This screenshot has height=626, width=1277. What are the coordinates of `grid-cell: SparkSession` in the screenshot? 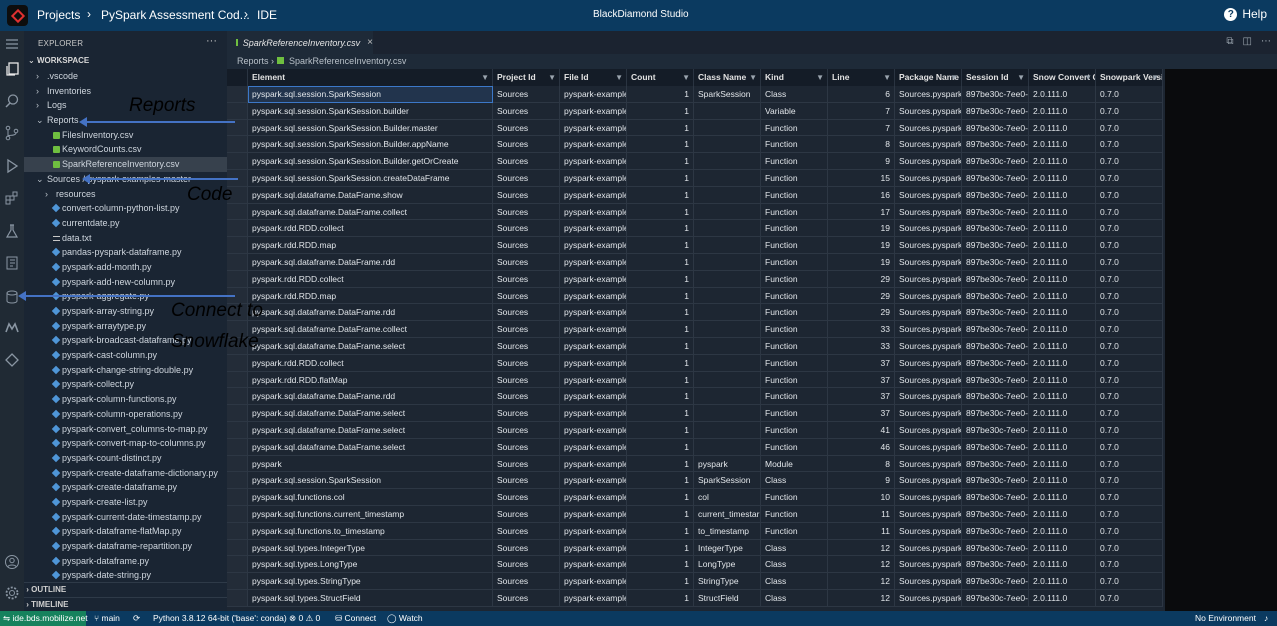 It's located at (727, 481).